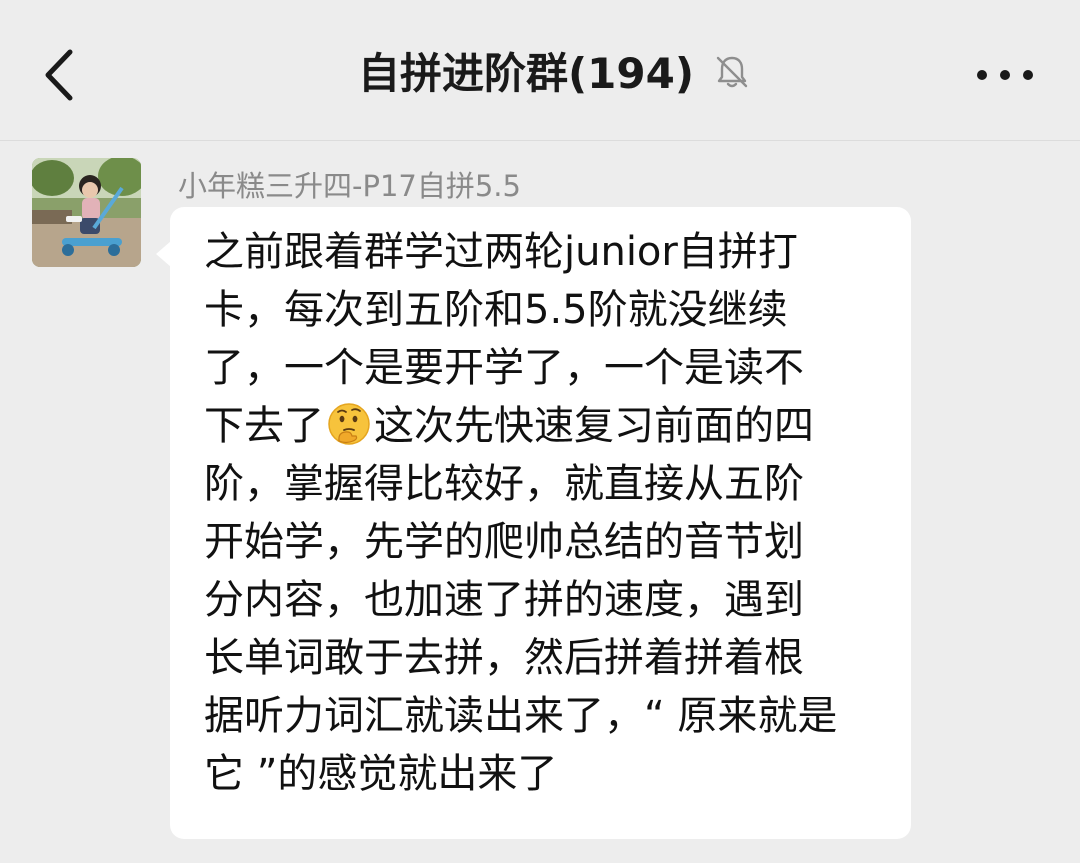 This screenshot has width=1080, height=863. What do you see at coordinates (349, 186) in the screenshot?
I see `sender-name: 小年糕三升四-P17自拼5.5` at bounding box center [349, 186].